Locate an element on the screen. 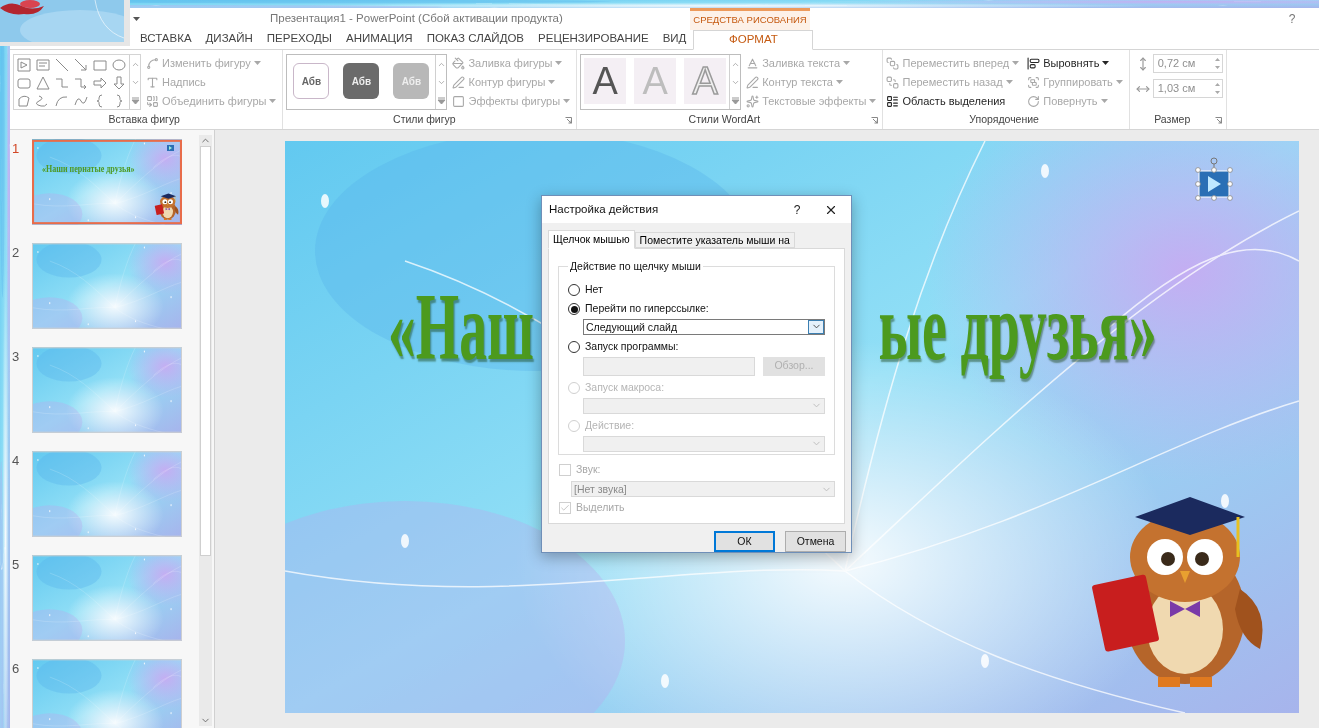 This screenshot has width=1319, height=728. align-icon is located at coordinates (1034, 63).